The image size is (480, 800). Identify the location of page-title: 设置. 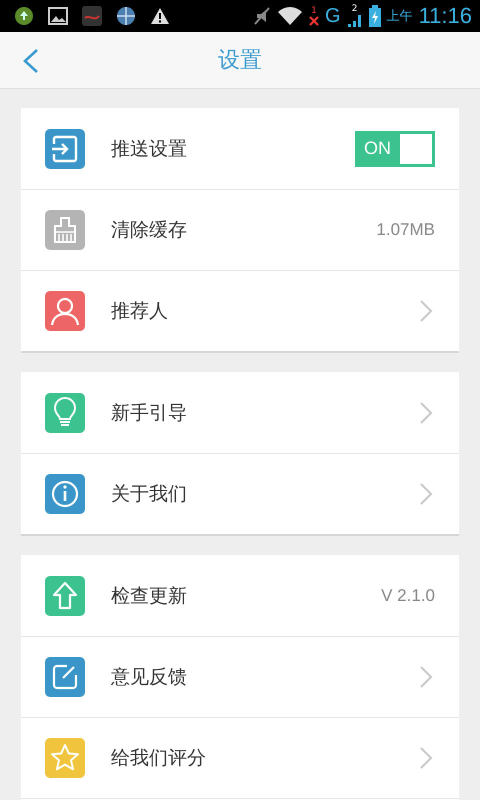
(240, 61).